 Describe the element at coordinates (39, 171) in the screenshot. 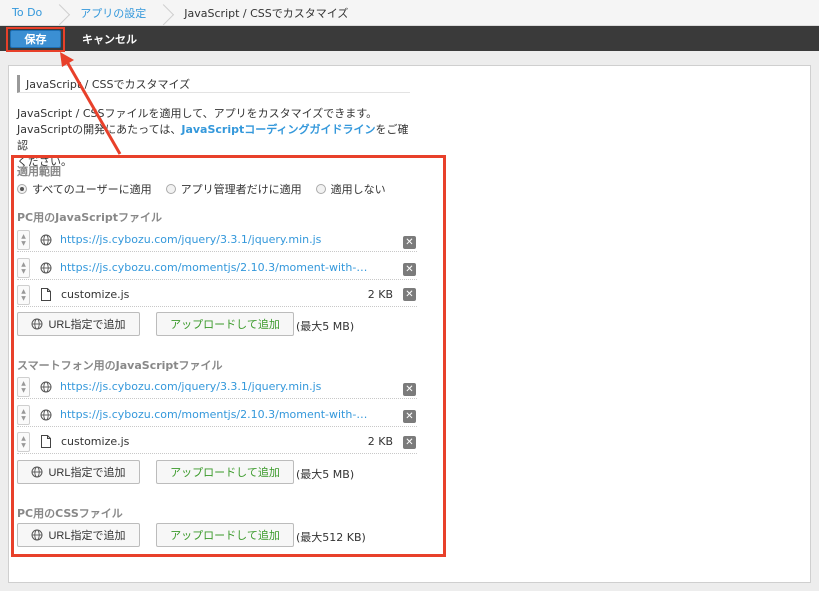

I see `scope-label: 適用範囲` at that location.